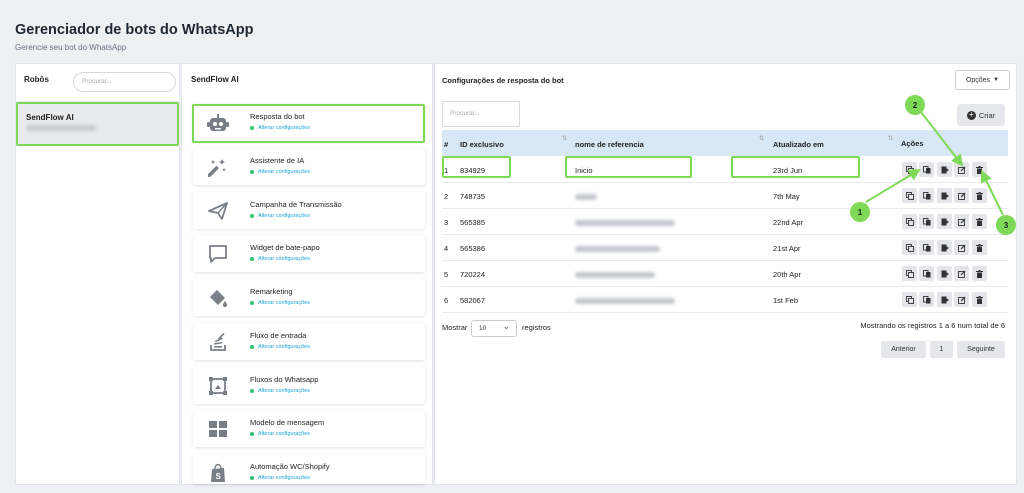 This screenshot has width=1024, height=493. Describe the element at coordinates (915, 105) in the screenshot. I see `callout-2: 2` at that location.